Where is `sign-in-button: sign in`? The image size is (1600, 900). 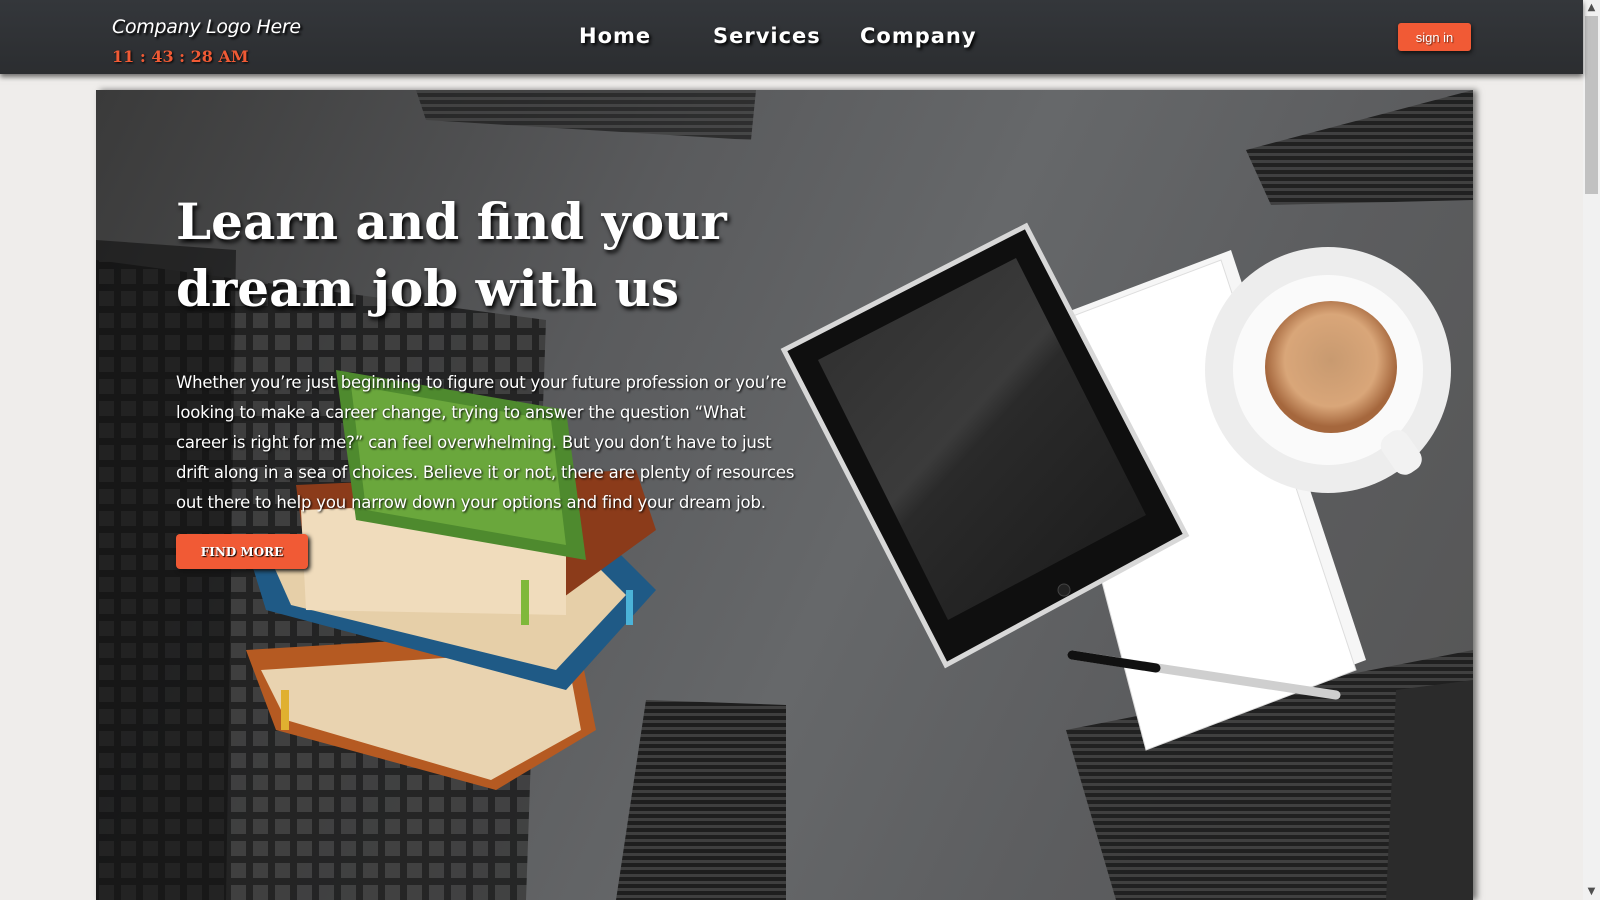
sign-in-button: sign in is located at coordinates (1434, 37).